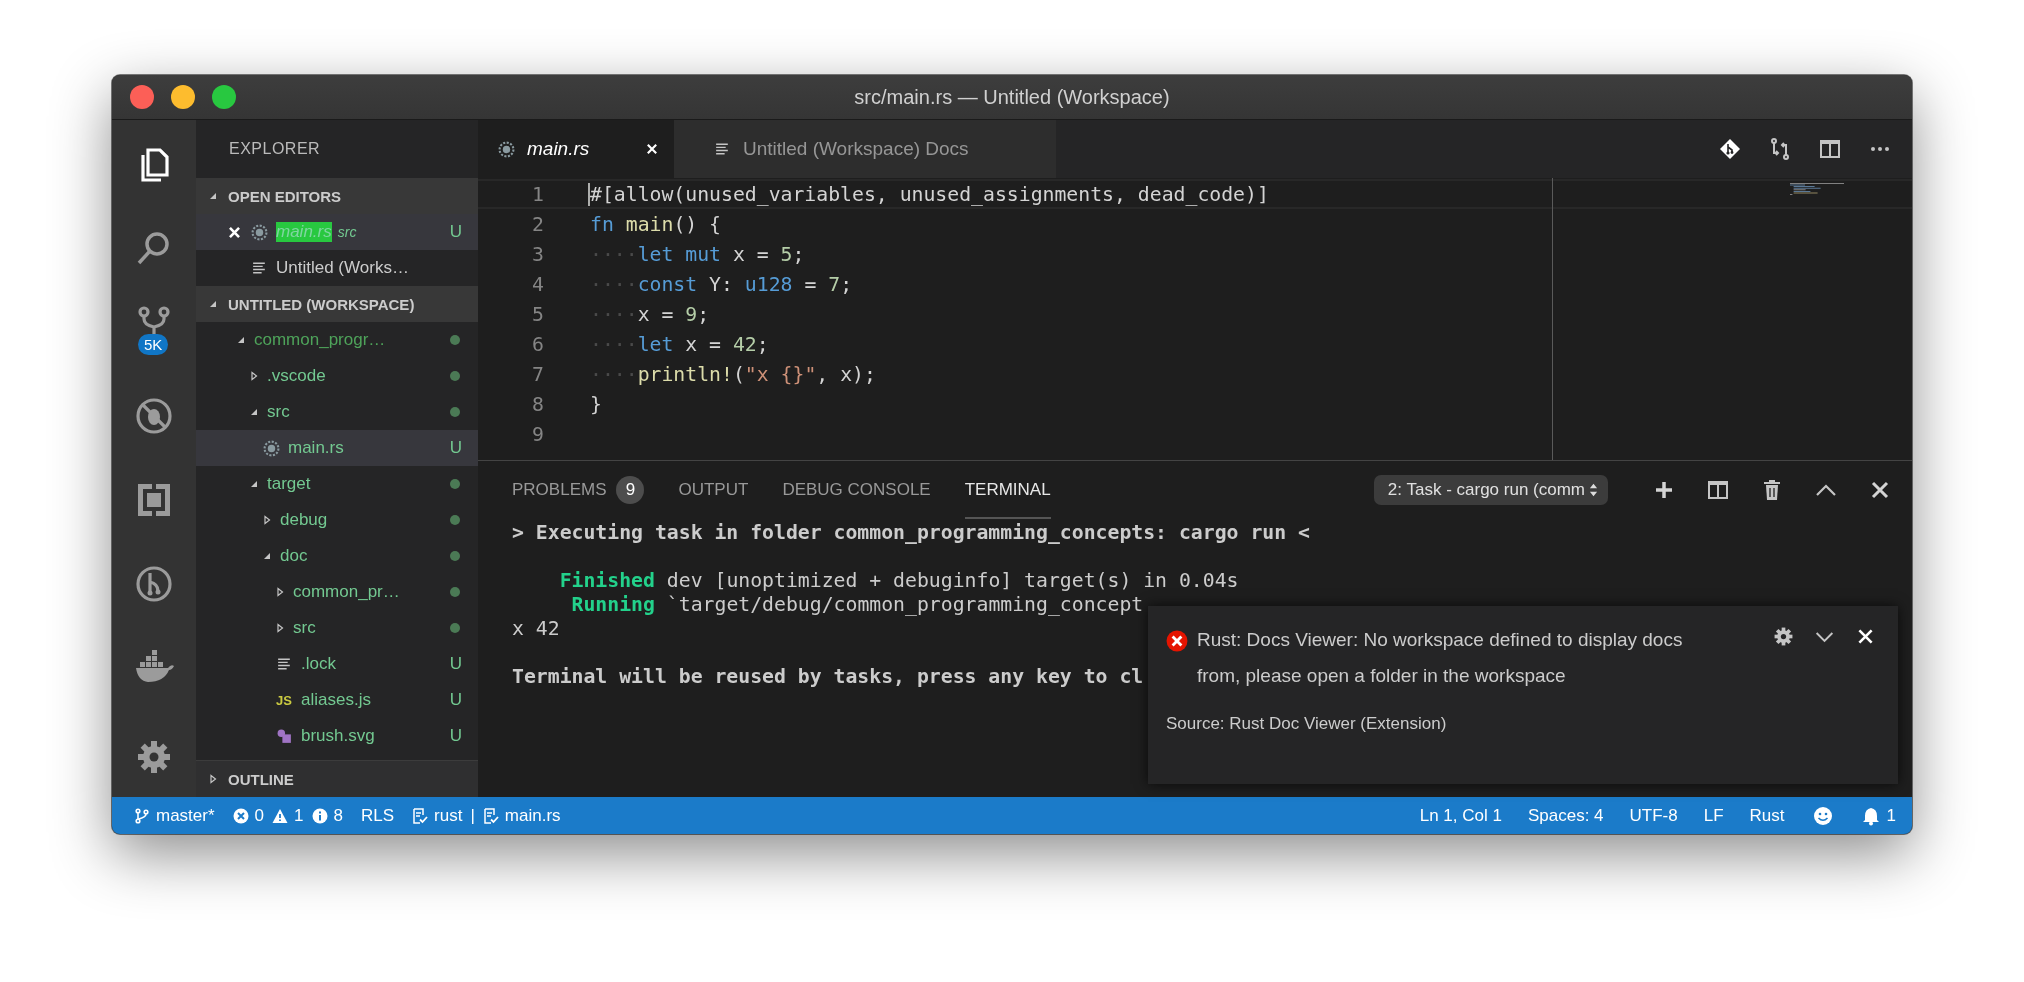 This screenshot has width=2024, height=982. What do you see at coordinates (296, 376) in the screenshot?
I see `file-name: .vscode` at bounding box center [296, 376].